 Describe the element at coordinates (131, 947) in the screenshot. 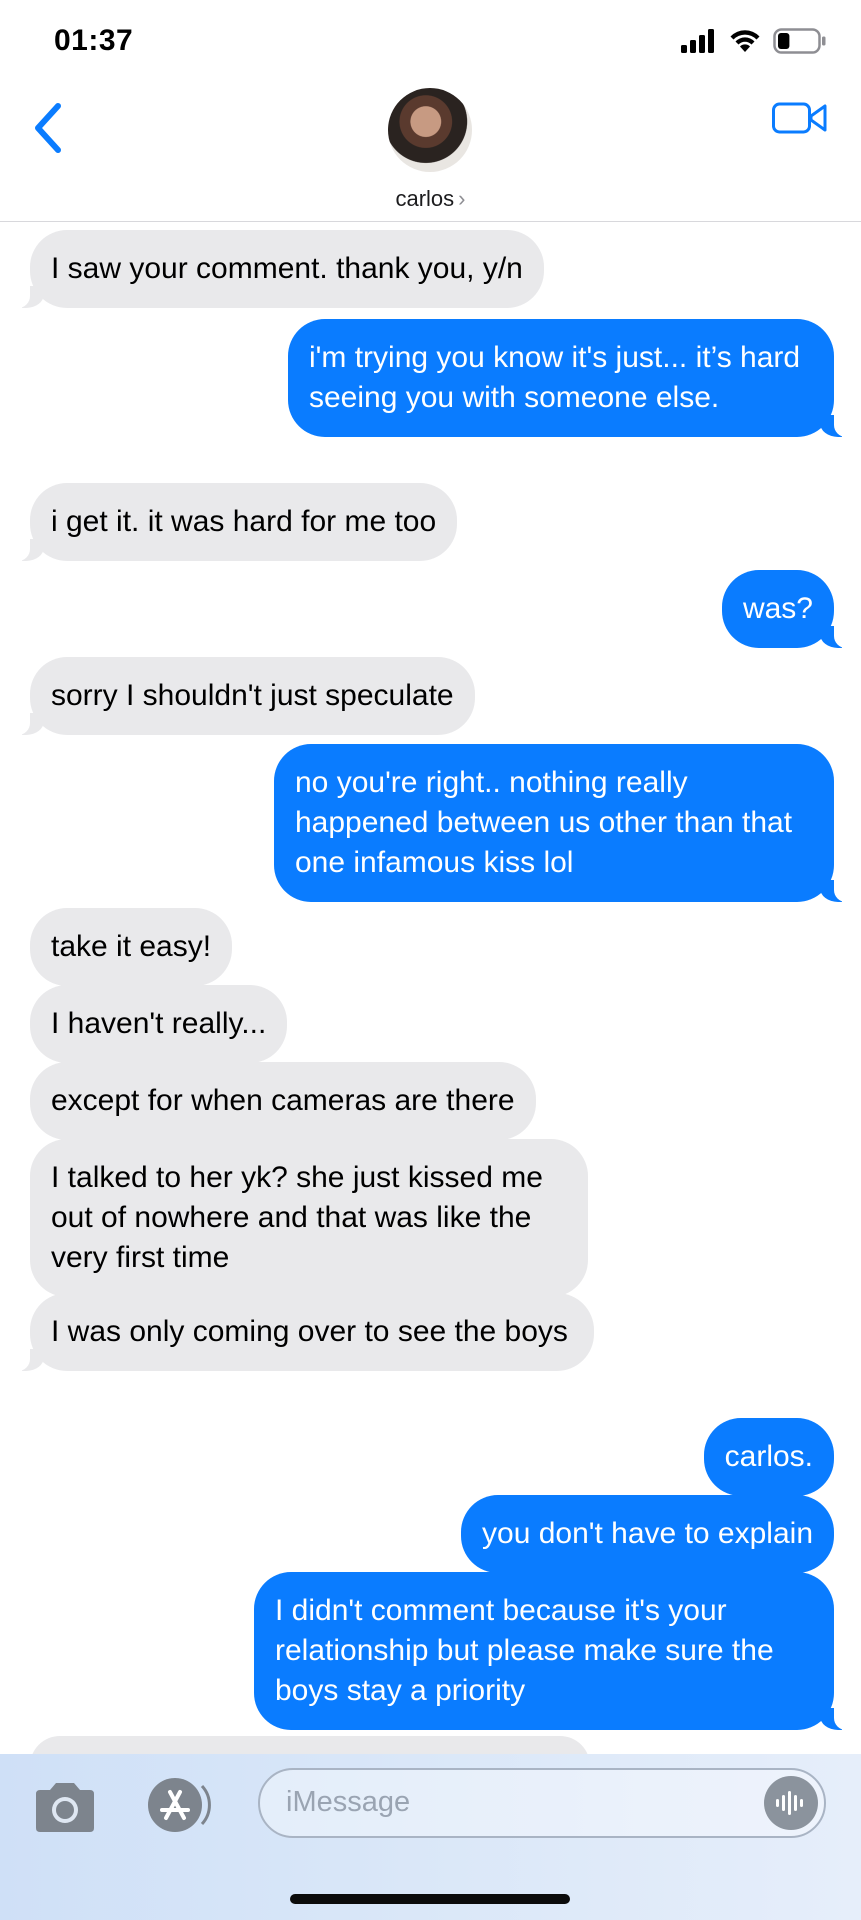

I see `incoming-message: take it easy!` at that location.